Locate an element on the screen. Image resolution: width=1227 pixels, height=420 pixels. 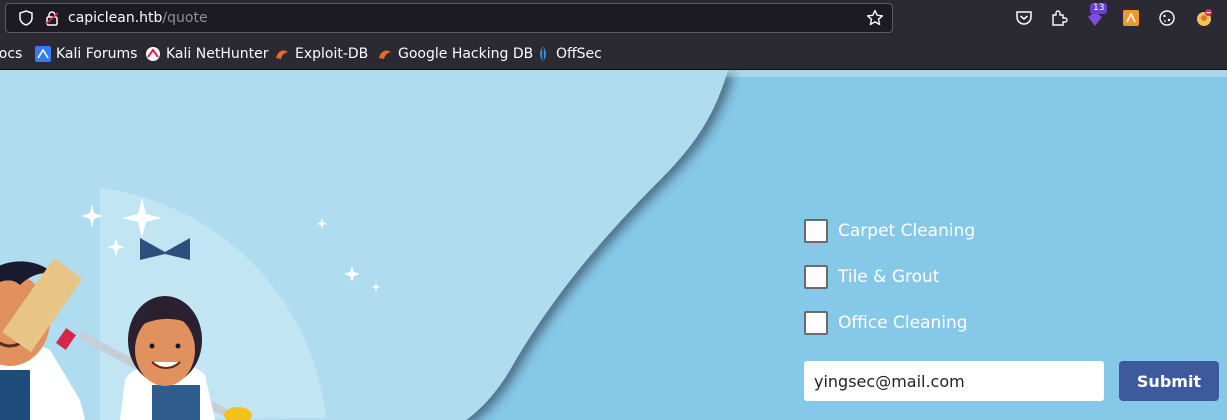
bookmark-label: Docs is located at coordinates (11, 54).